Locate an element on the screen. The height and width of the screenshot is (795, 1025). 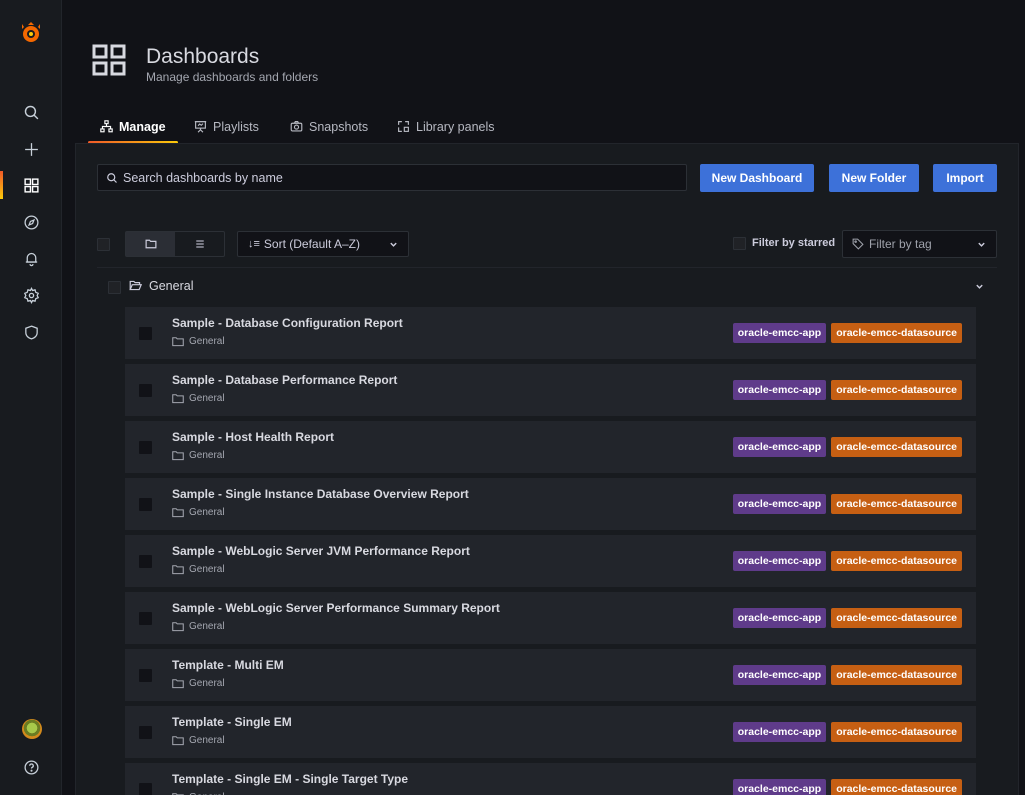
filter-starred-checkbox is located at coordinates (739, 243).